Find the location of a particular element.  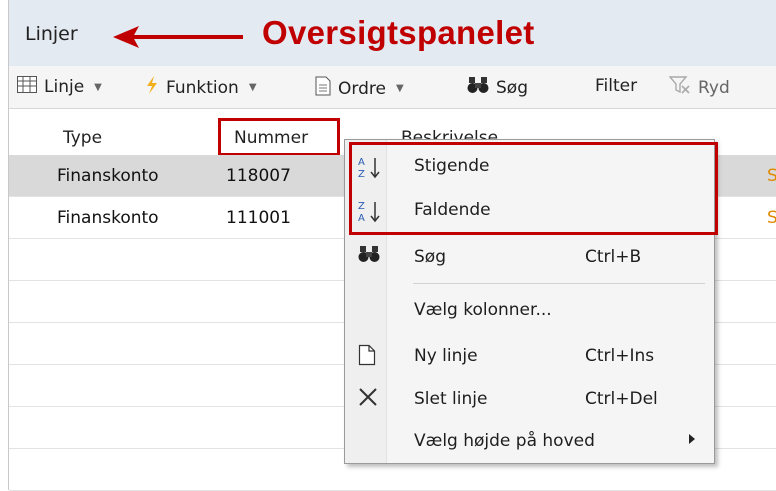

row-nummer-cell: 111001 is located at coordinates (258, 218).